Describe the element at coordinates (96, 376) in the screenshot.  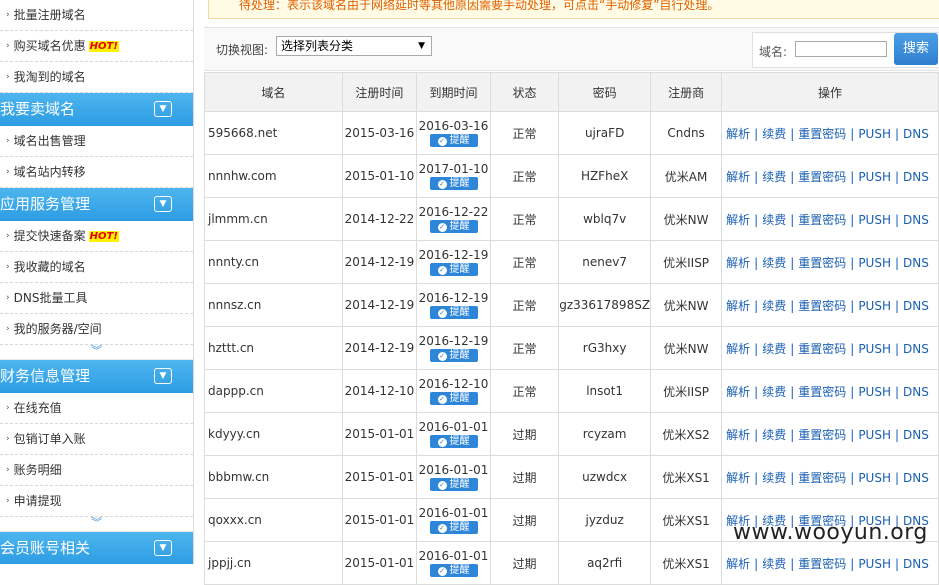
I see `sidebar-group-header-finance: 财务信息管理 ▼` at that location.